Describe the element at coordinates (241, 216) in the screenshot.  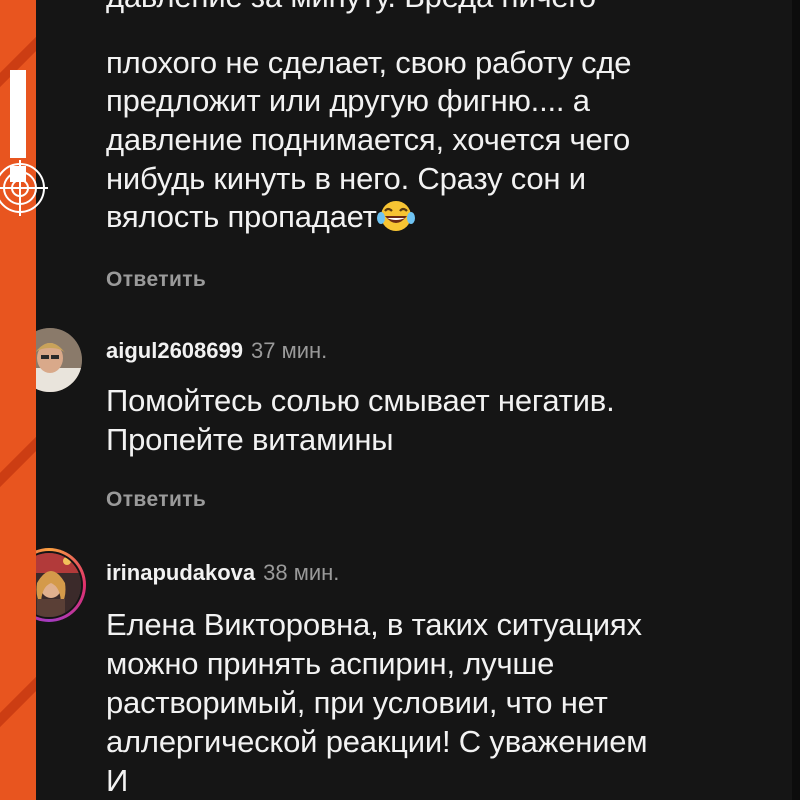
I see `comment-line: вялость пропадает` at that location.